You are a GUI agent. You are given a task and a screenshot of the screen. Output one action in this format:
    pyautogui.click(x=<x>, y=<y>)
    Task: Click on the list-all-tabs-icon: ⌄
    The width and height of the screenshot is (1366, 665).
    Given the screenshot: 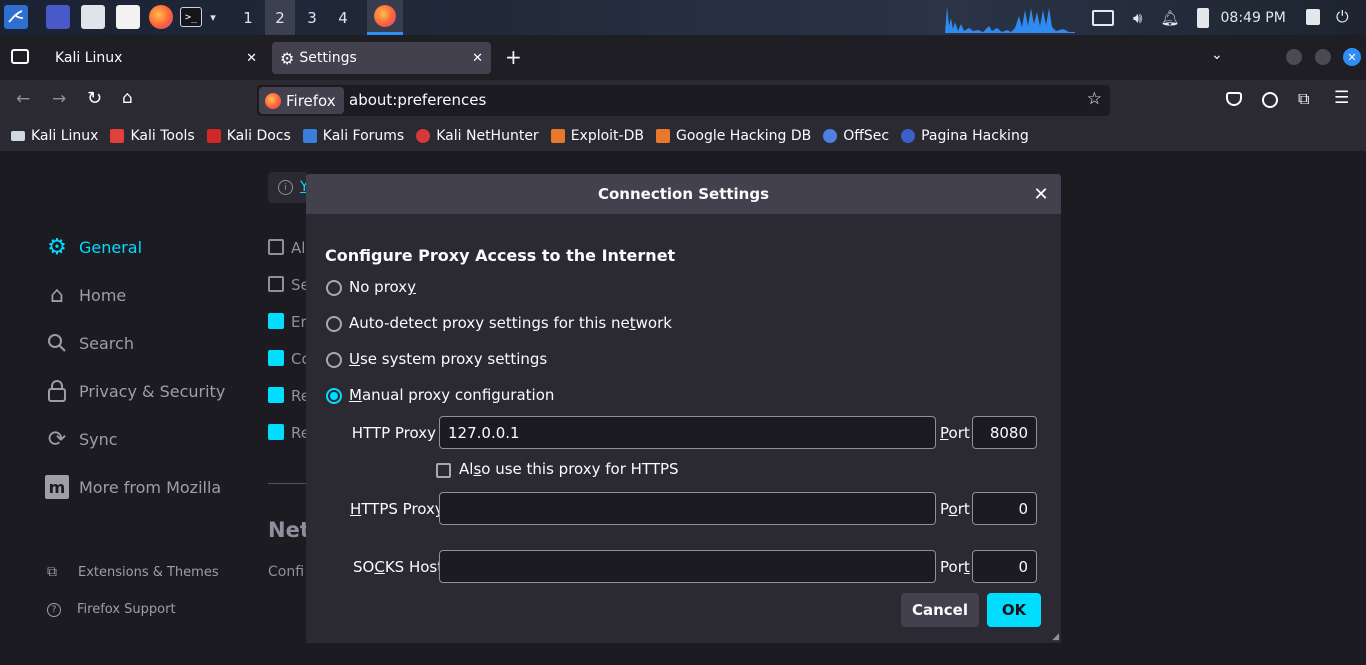 What is the action you would take?
    pyautogui.click(x=1217, y=55)
    